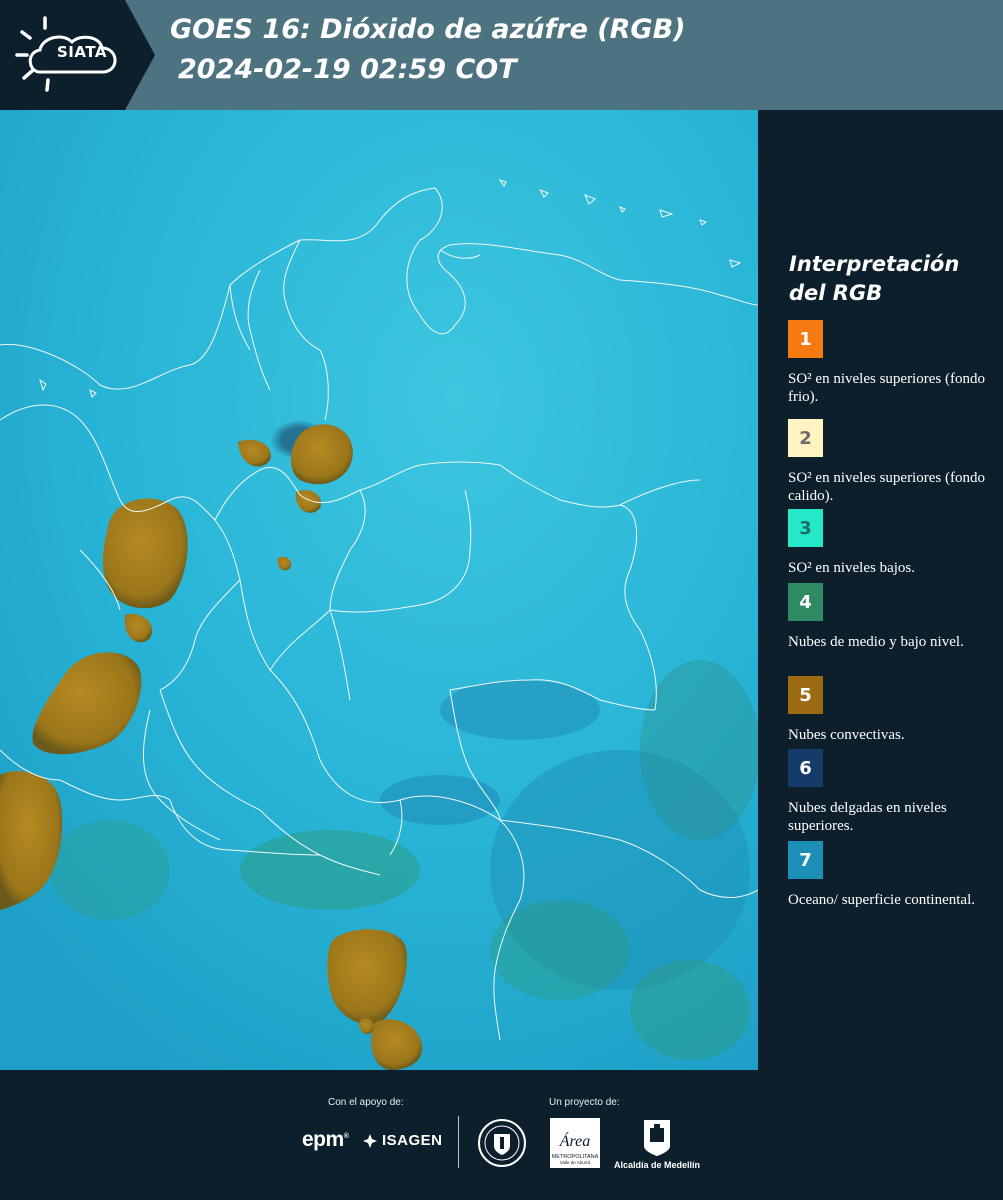 This screenshot has height=1200, width=1003. I want to click on legend-item-4: 4 Nubes de medio y bajo nivel., so click(890, 617).